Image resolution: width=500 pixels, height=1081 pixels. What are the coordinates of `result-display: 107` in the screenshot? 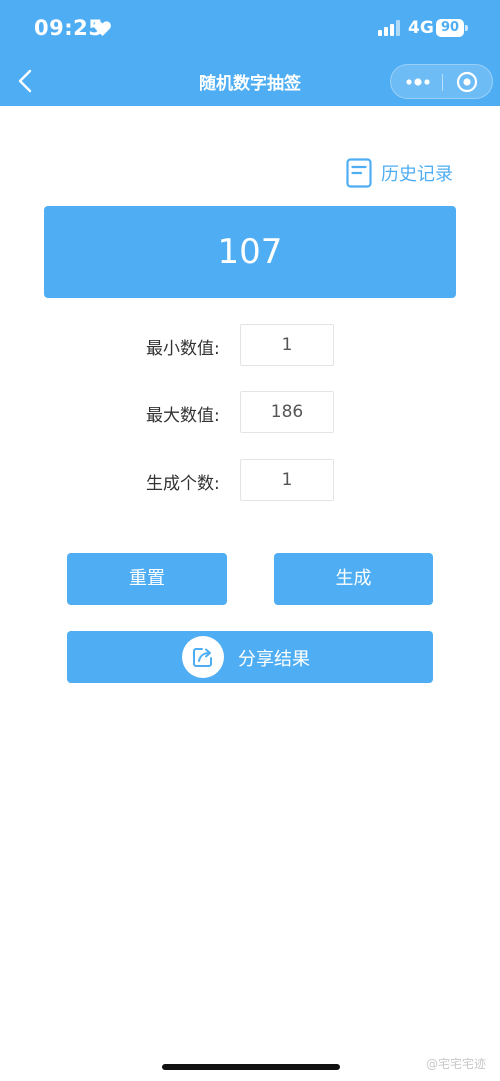 It's located at (250, 252).